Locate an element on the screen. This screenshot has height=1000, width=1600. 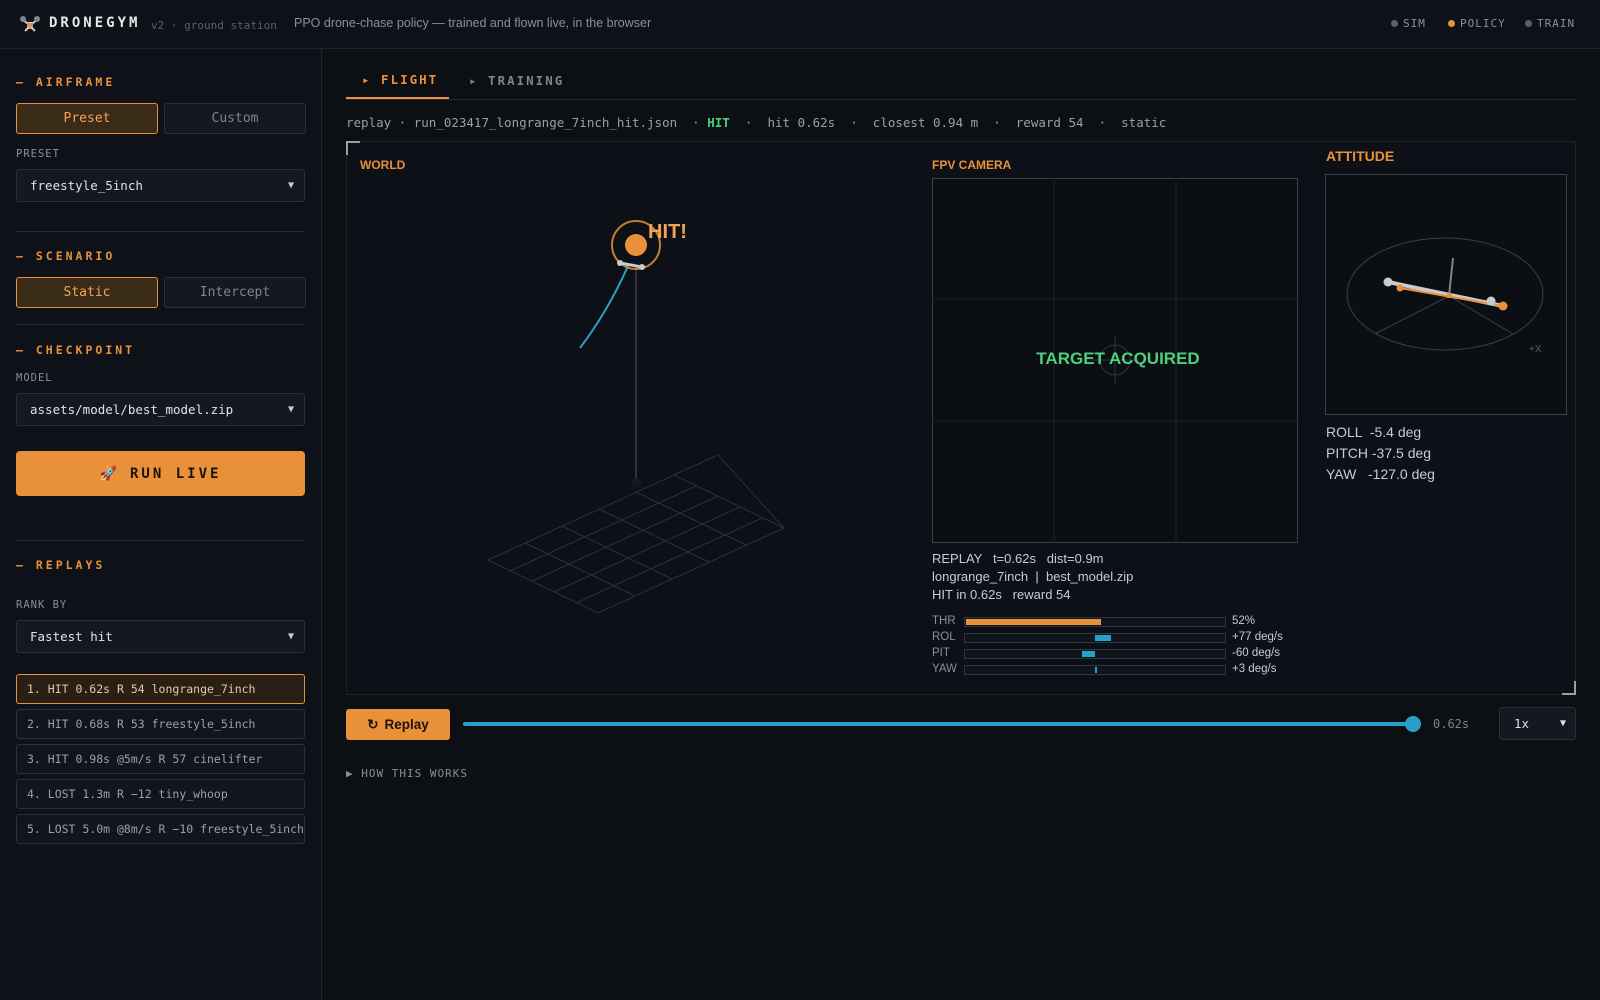
preset-button: Preset is located at coordinates (87, 118).